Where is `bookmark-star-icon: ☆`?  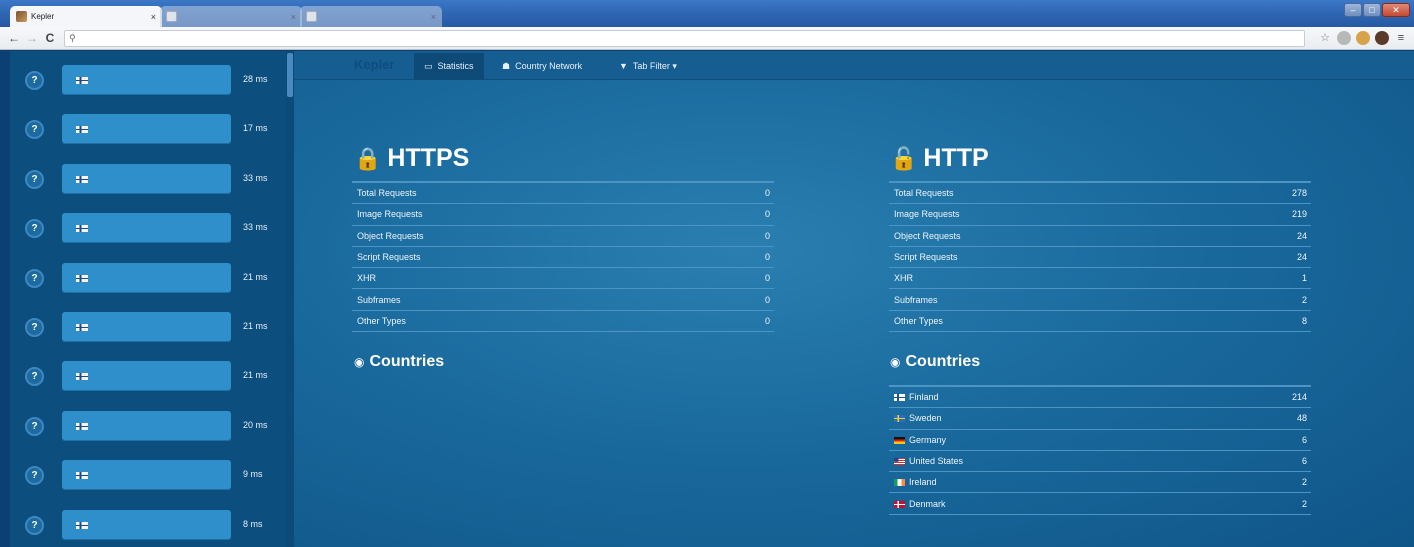 bookmark-star-icon: ☆ is located at coordinates (1325, 38).